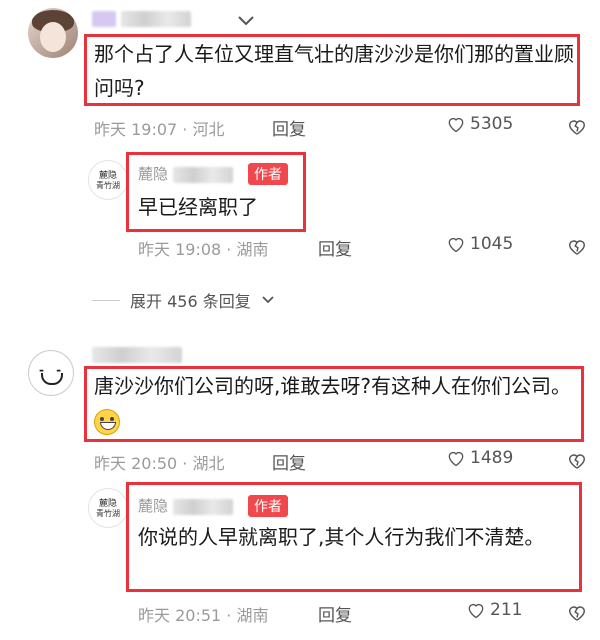 This screenshot has height=640, width=600. Describe the element at coordinates (104, 18) in the screenshot. I see `username-emoji-blur` at that location.